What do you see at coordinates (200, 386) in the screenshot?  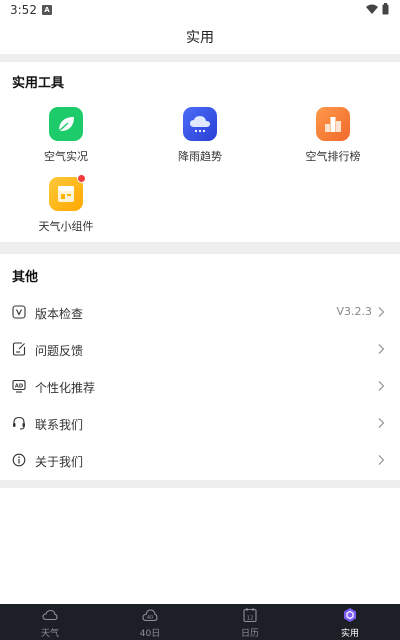 I see `list-item-personalized-recommendation: AD 个性化推荐` at bounding box center [200, 386].